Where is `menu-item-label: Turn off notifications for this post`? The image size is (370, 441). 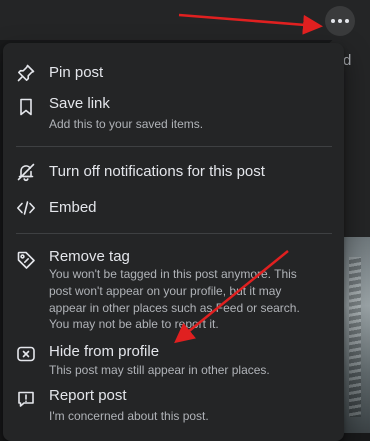 menu-item-label: Turn off notifications for this post is located at coordinates (157, 171).